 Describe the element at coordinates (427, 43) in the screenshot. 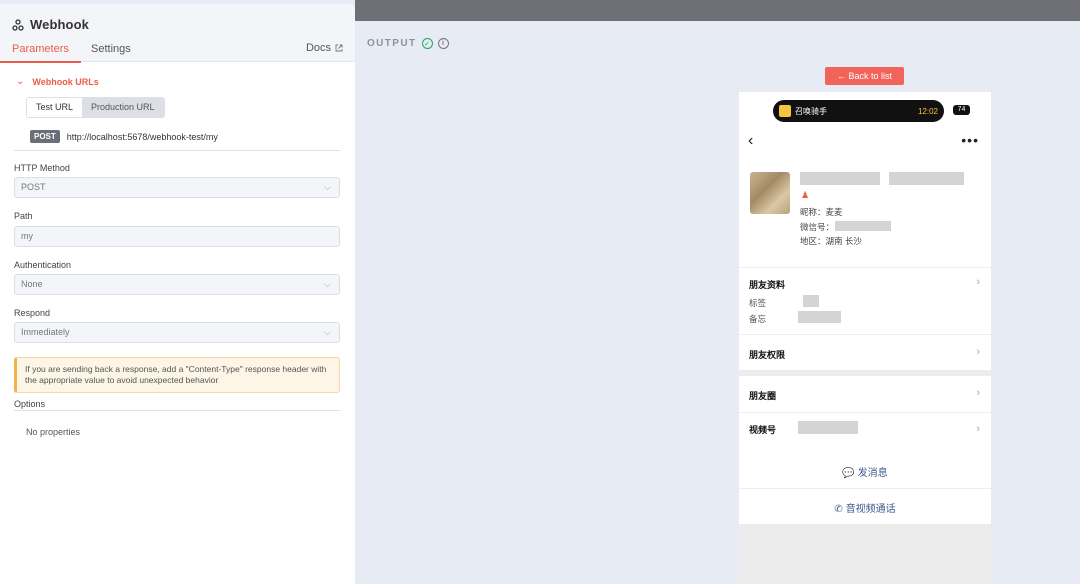

I see `success-check-icon: ✓` at that location.